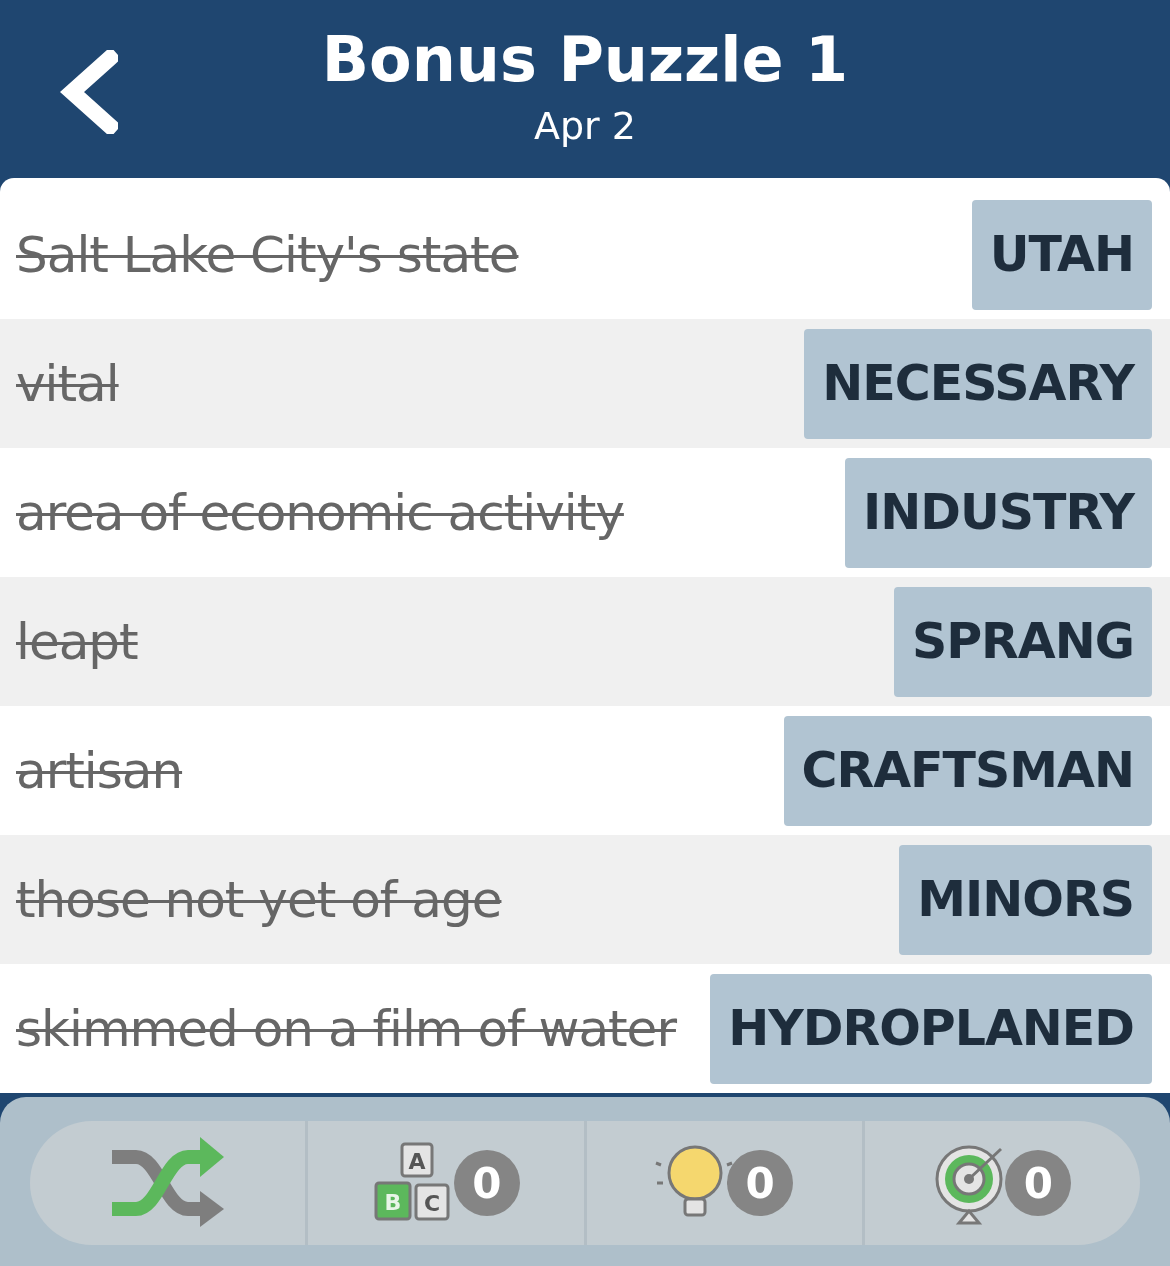 The height and width of the screenshot is (1266, 1170). Describe the element at coordinates (585, 60) in the screenshot. I see `puzzle-title: Bonus Puzzle 1` at that location.